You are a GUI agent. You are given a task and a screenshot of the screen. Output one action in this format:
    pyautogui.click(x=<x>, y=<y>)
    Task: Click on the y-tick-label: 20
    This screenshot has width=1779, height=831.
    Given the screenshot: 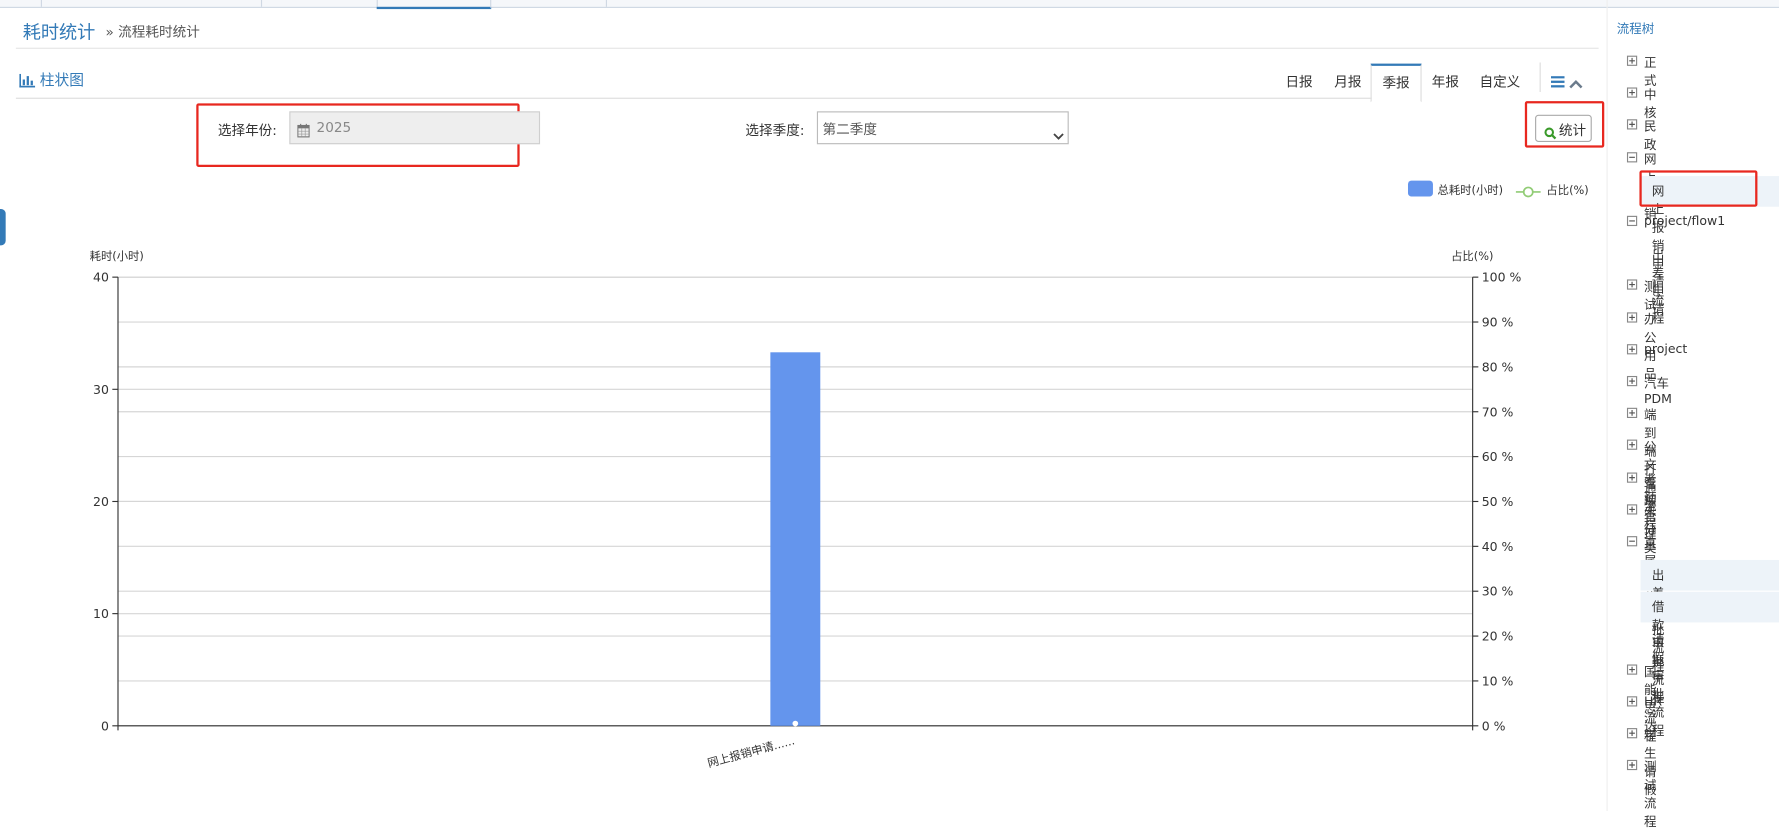 What is the action you would take?
    pyautogui.click(x=101, y=501)
    